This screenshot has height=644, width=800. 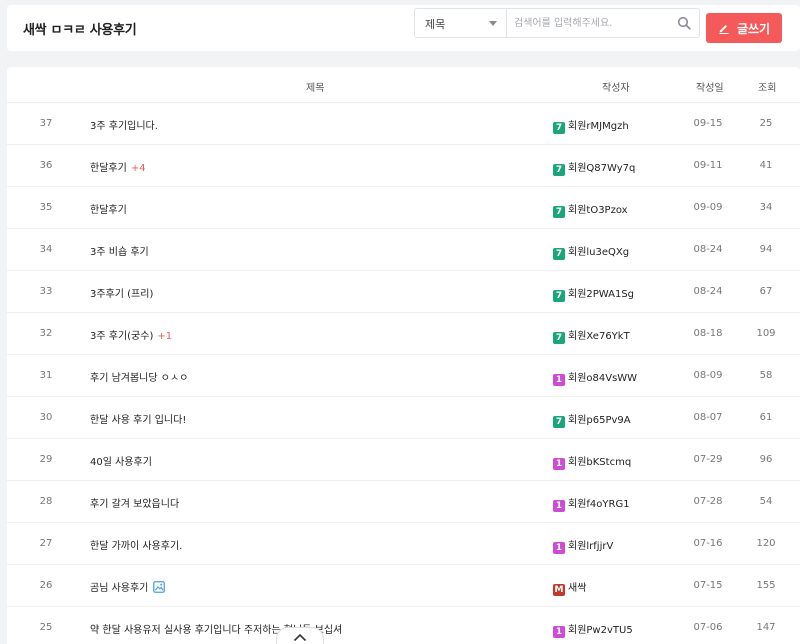 I want to click on post-title: 40일 사용후기, so click(x=121, y=462).